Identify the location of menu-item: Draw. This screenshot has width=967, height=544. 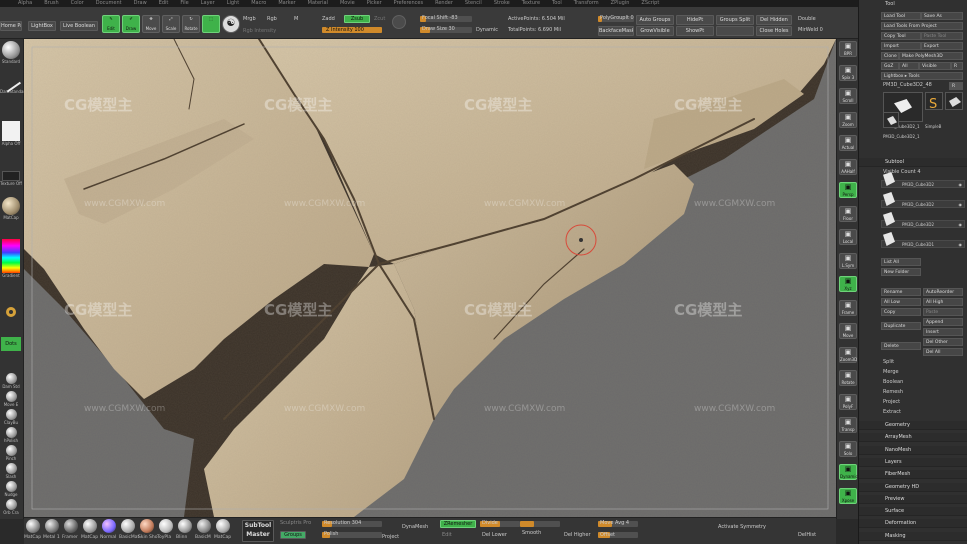
(140, 3).